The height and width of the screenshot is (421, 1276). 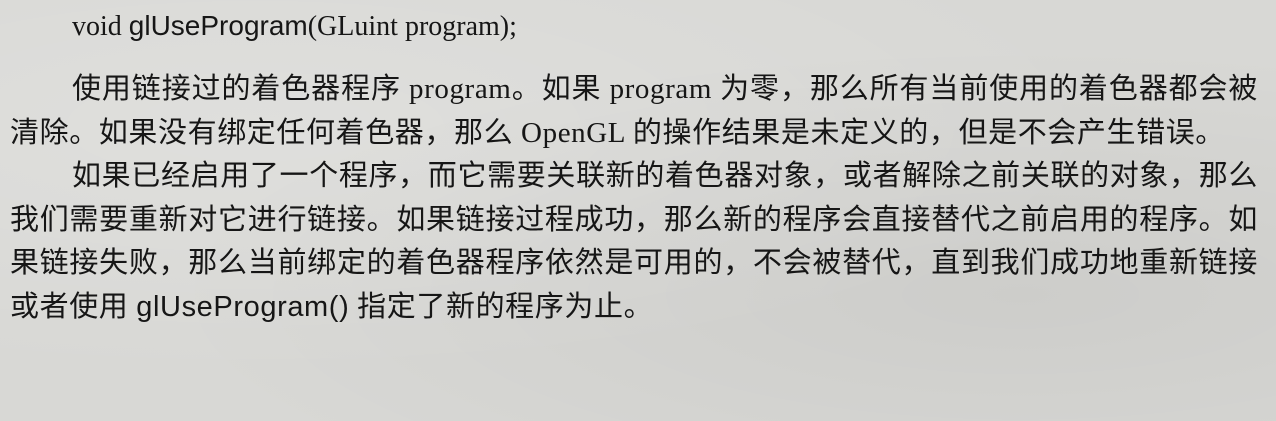 What do you see at coordinates (218, 25) in the screenshot?
I see `function-name: glUseProgram` at bounding box center [218, 25].